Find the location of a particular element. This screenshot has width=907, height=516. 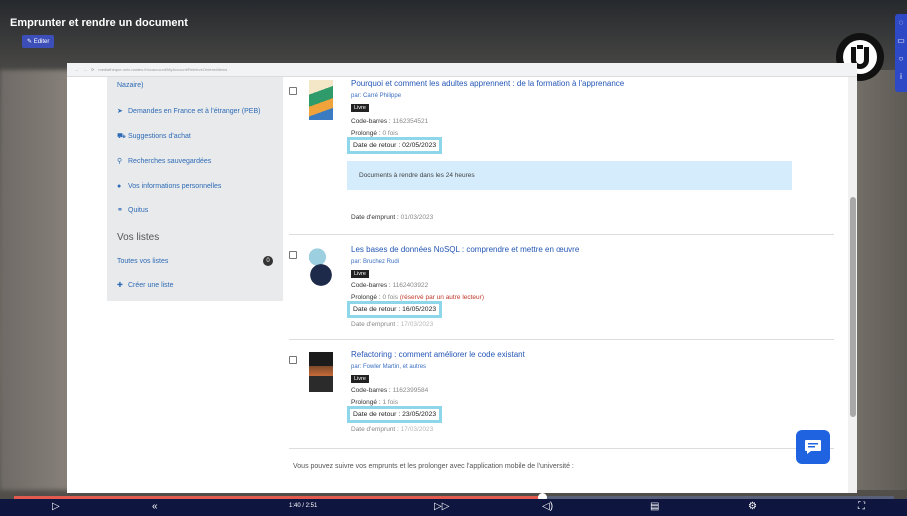

loan-author: par: Carré Philippe is located at coordinates (376, 96).